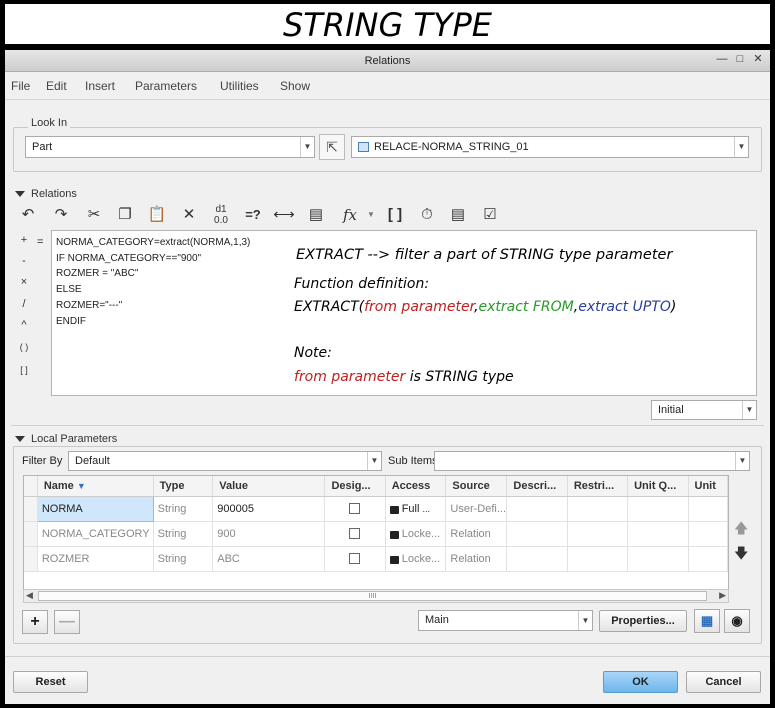  What do you see at coordinates (416, 486) in the screenshot?
I see `column-header-access: Access` at bounding box center [416, 486].